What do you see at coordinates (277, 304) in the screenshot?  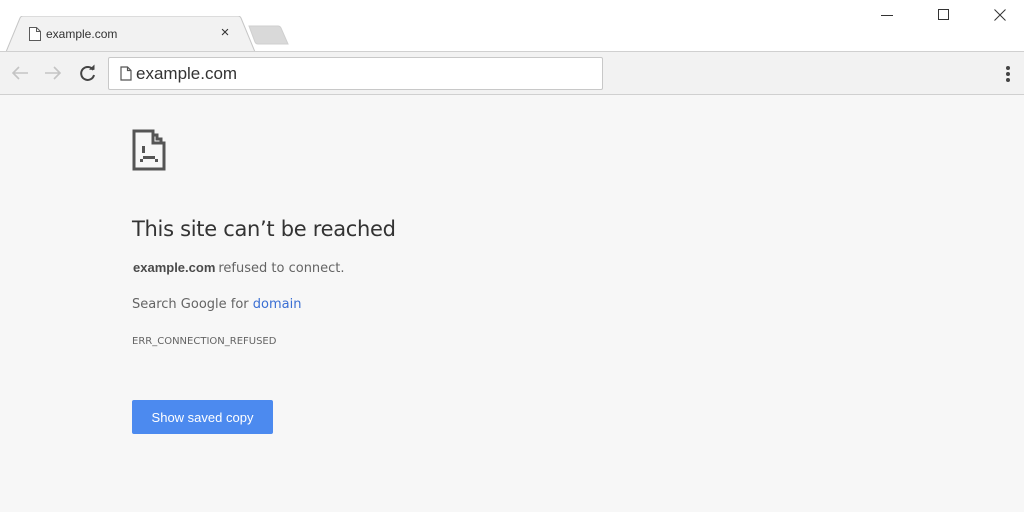 I see `search-link: domain` at bounding box center [277, 304].